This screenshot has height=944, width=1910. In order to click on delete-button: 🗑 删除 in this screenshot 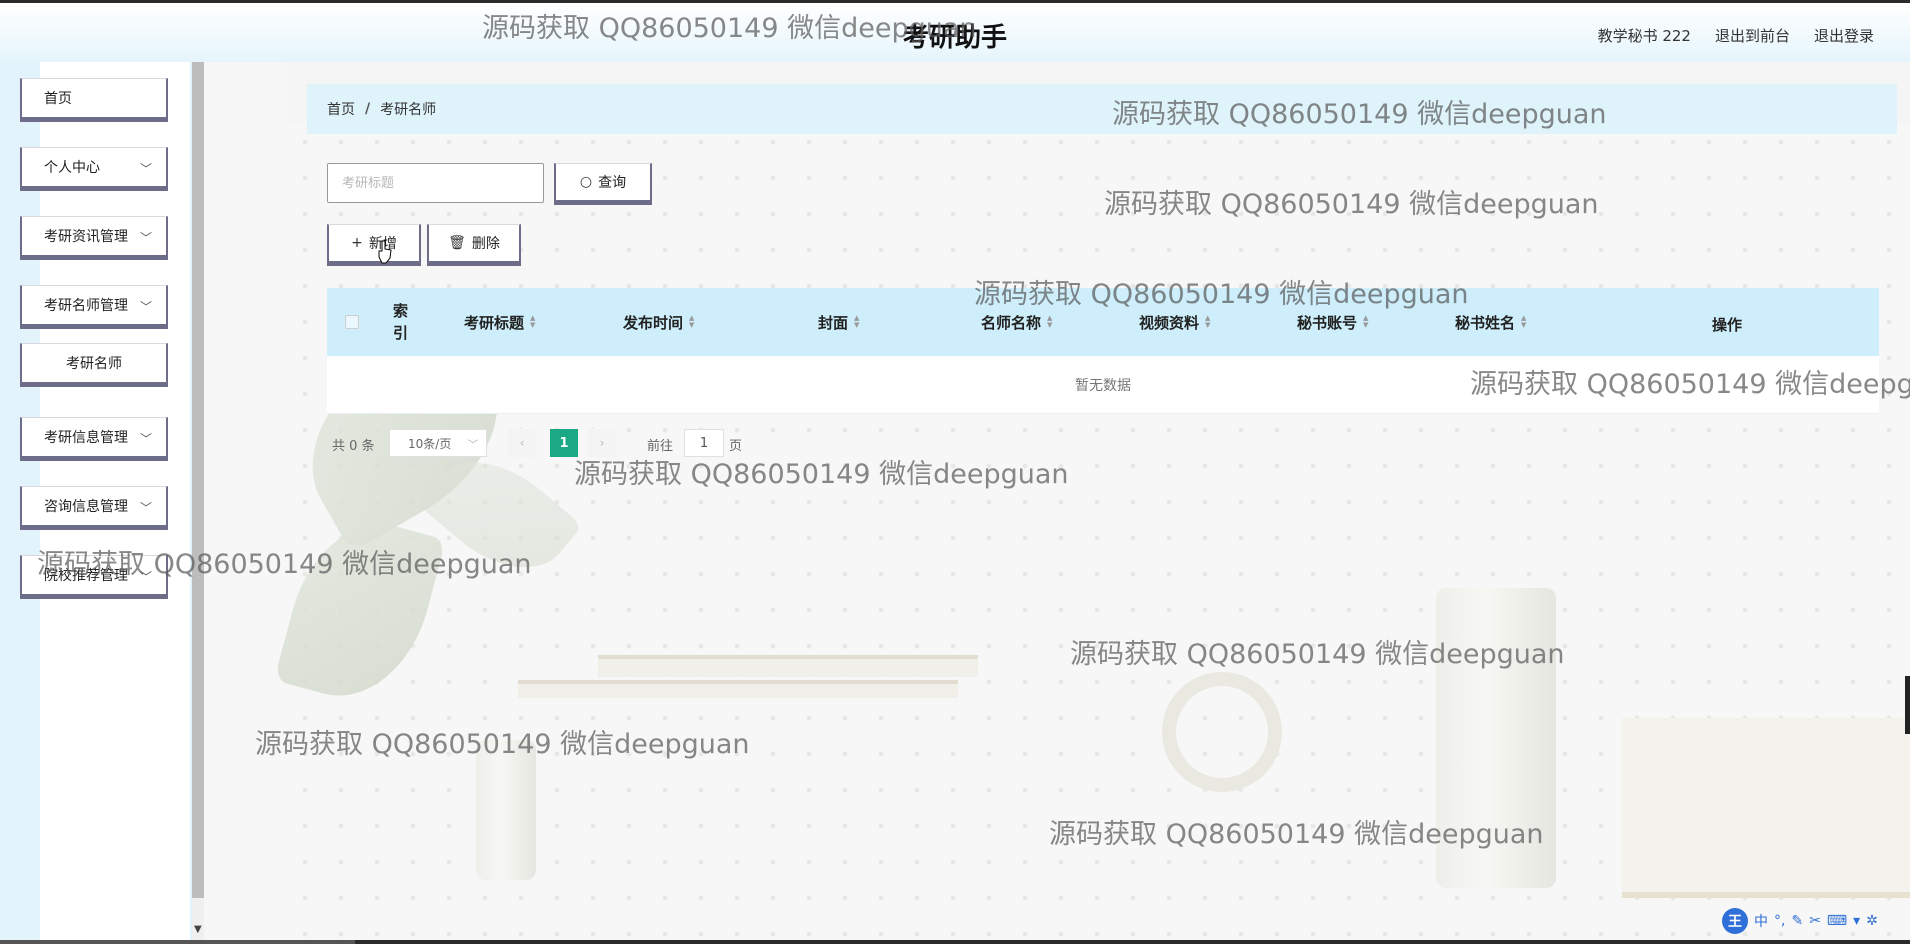, I will do `click(474, 245)`.